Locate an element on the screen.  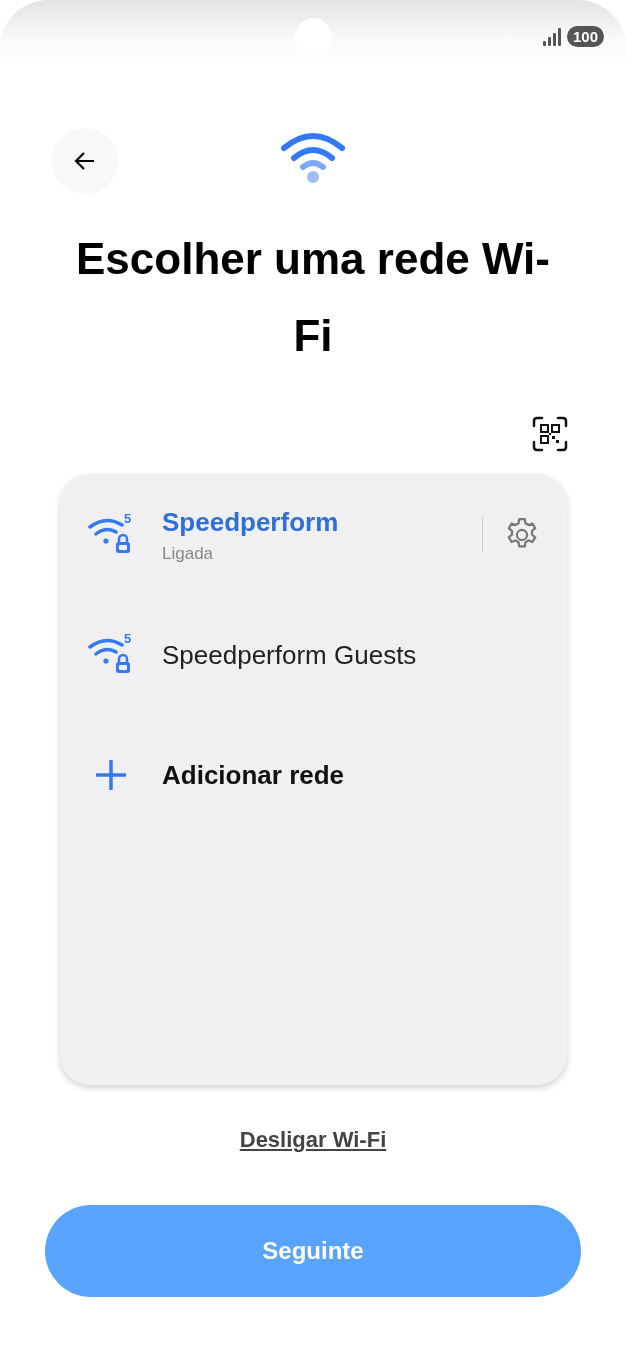
add-network-item: Adicionar rede is located at coordinates (313, 775).